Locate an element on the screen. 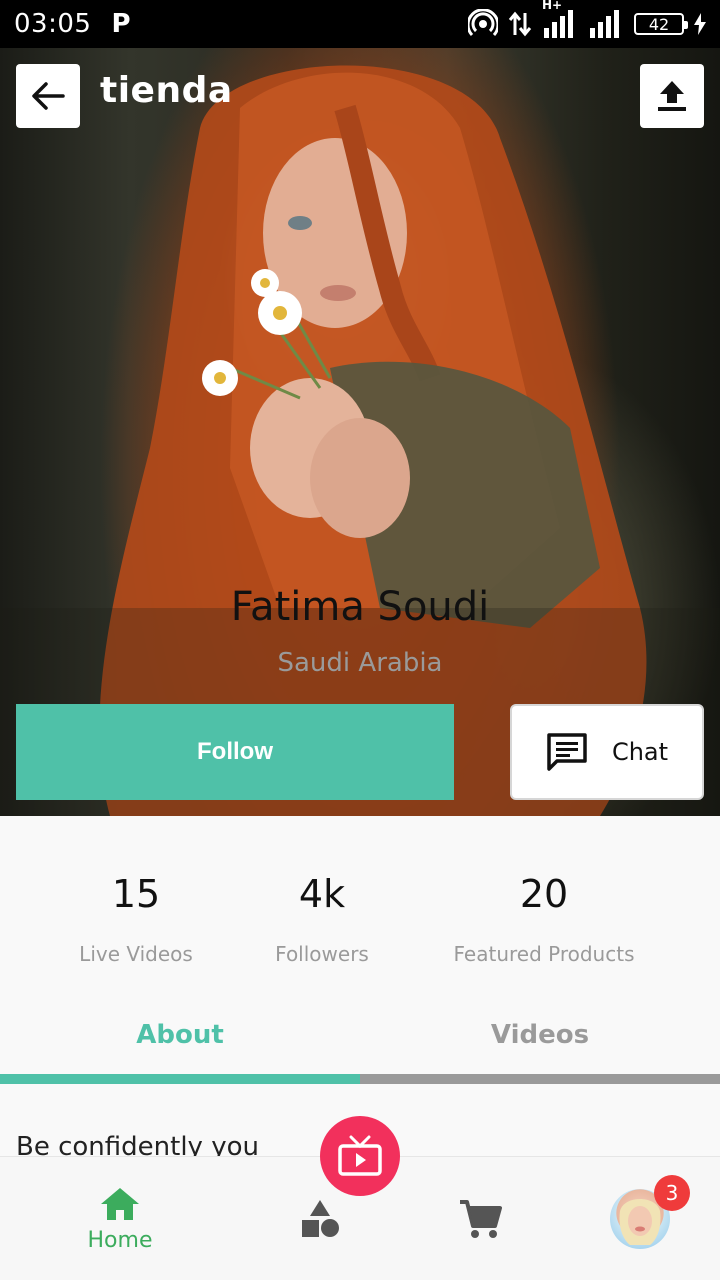 This screenshot has width=720, height=1280. battery-level: 42 is located at coordinates (659, 24).